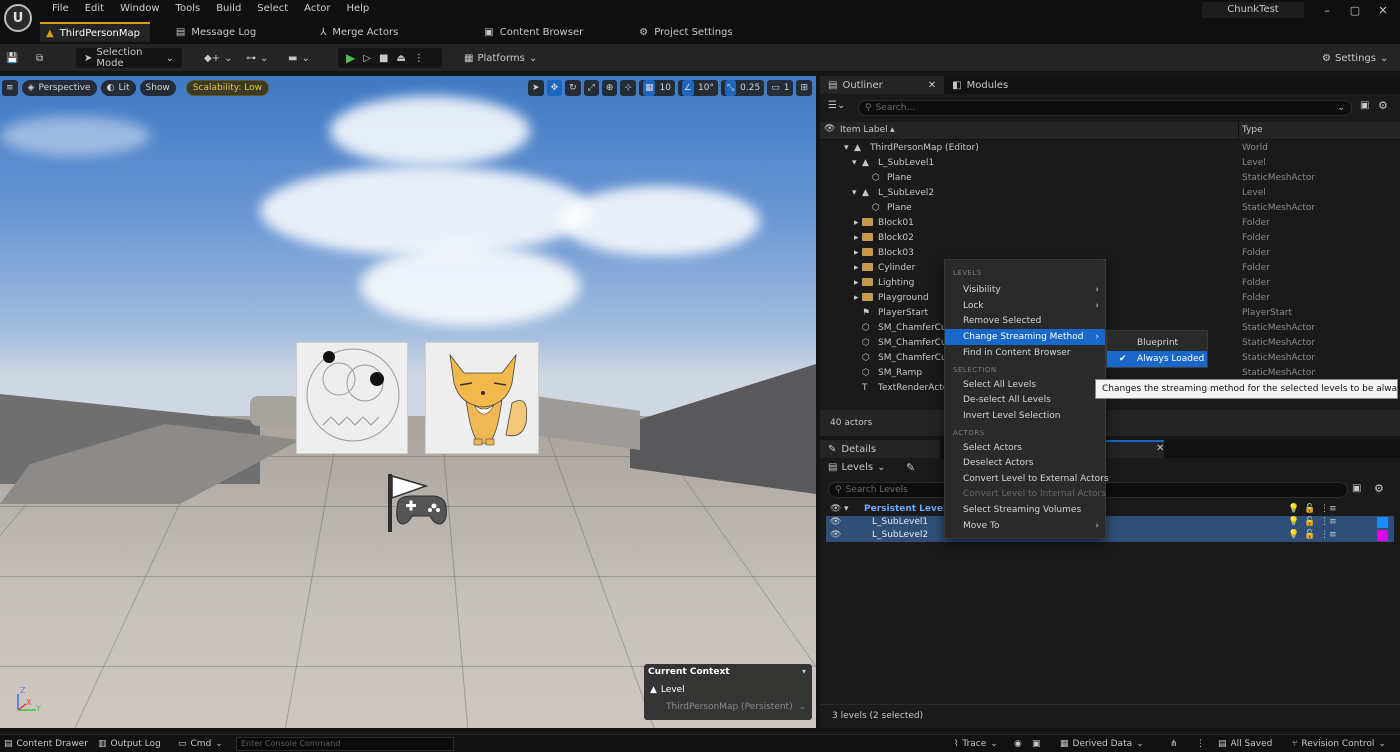 The height and width of the screenshot is (752, 1400). Describe the element at coordinates (200, 744) in the screenshot. I see `cmd-dropdown: ▭ Cmd ⌄` at that location.